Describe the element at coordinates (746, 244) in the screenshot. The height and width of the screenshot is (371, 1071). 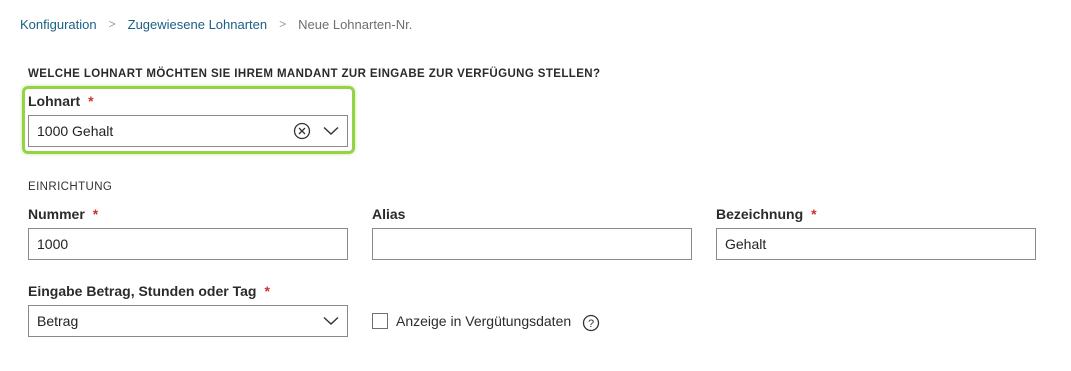
I see `bezeichnung-value: Gehalt` at that location.